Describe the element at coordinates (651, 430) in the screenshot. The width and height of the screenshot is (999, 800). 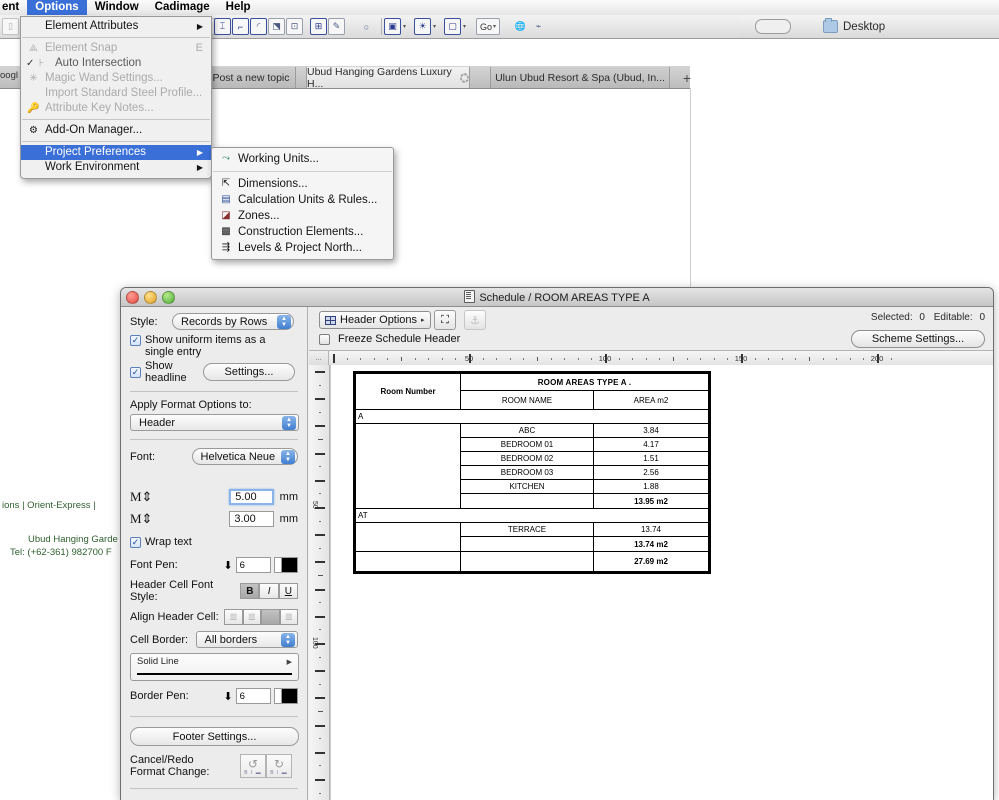
I see `area-cell: 3.84` at that location.